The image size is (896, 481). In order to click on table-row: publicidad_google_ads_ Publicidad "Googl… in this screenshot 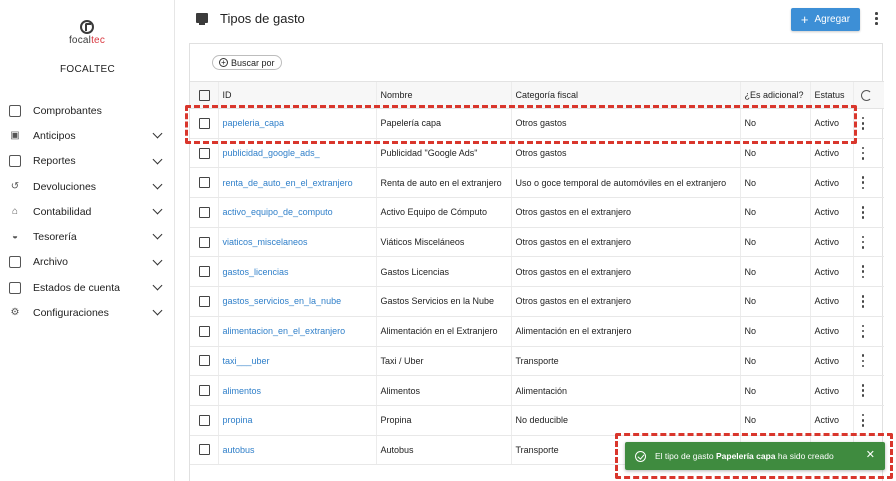, I will do `click(537, 153)`.